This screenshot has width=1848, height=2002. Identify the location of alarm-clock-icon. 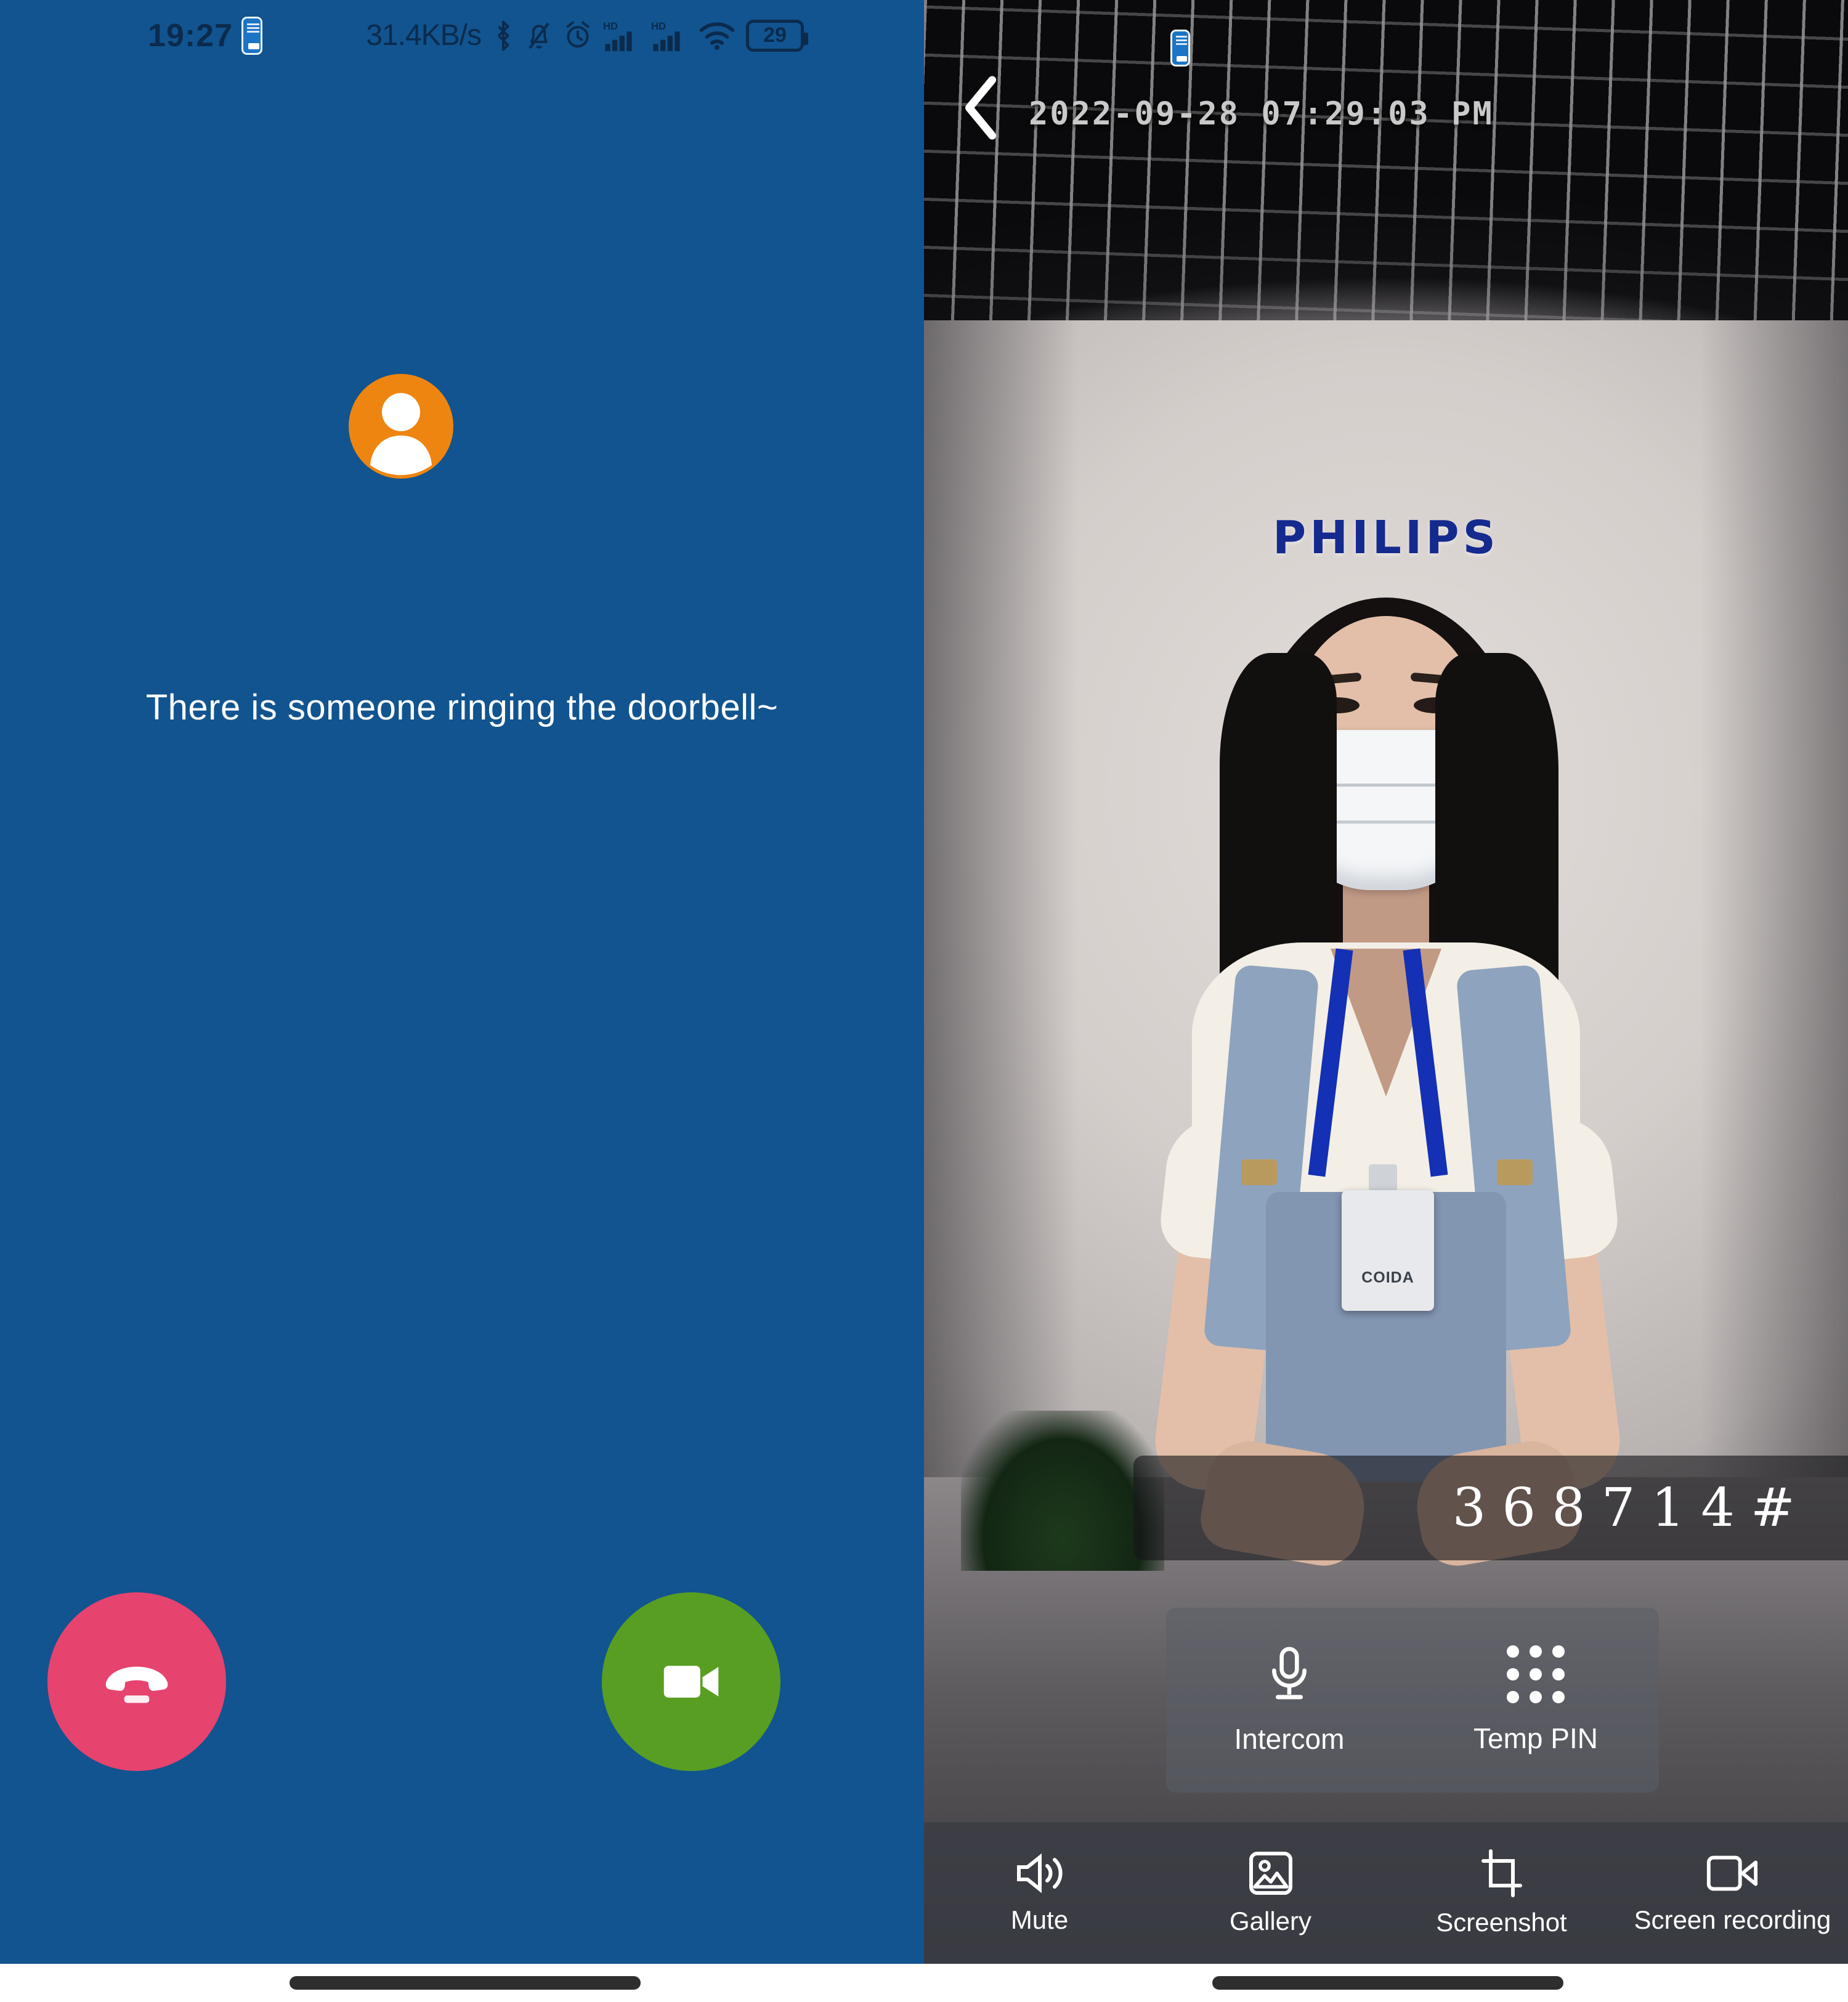
(578, 35).